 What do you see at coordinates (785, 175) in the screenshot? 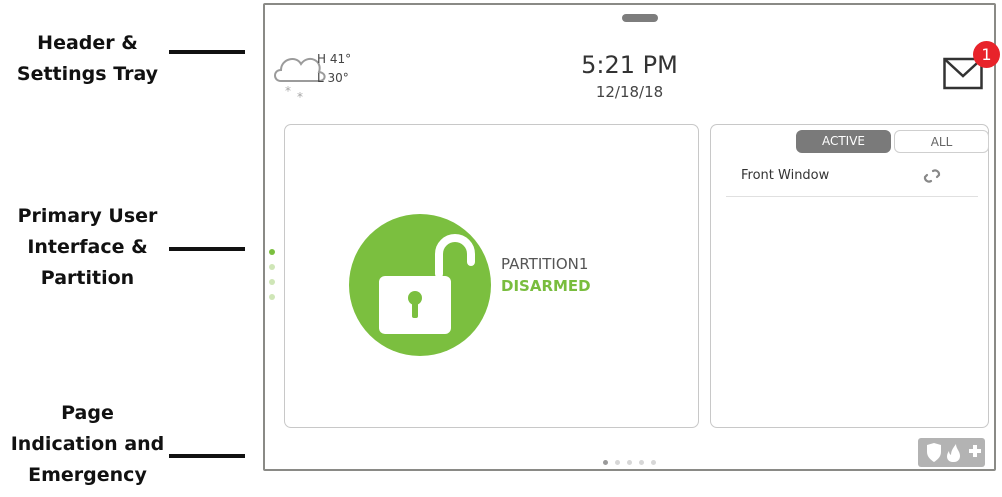
I see `sensor-name: Front Window` at bounding box center [785, 175].